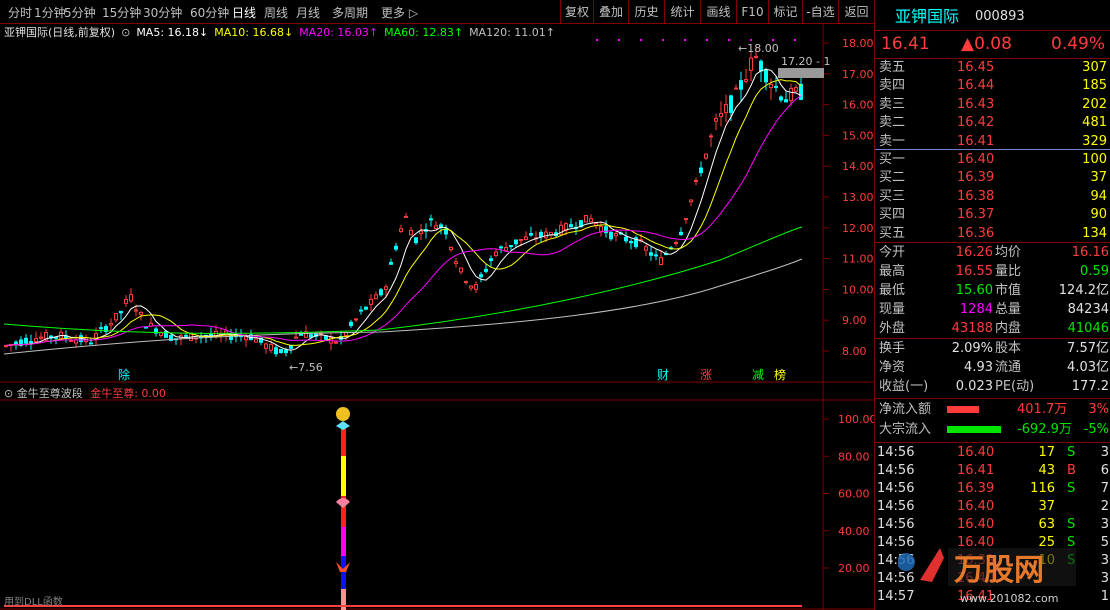 The image size is (1110, 610). What do you see at coordinates (1098, 215) in the screenshot?
I see `order-volume: 90` at bounding box center [1098, 215].